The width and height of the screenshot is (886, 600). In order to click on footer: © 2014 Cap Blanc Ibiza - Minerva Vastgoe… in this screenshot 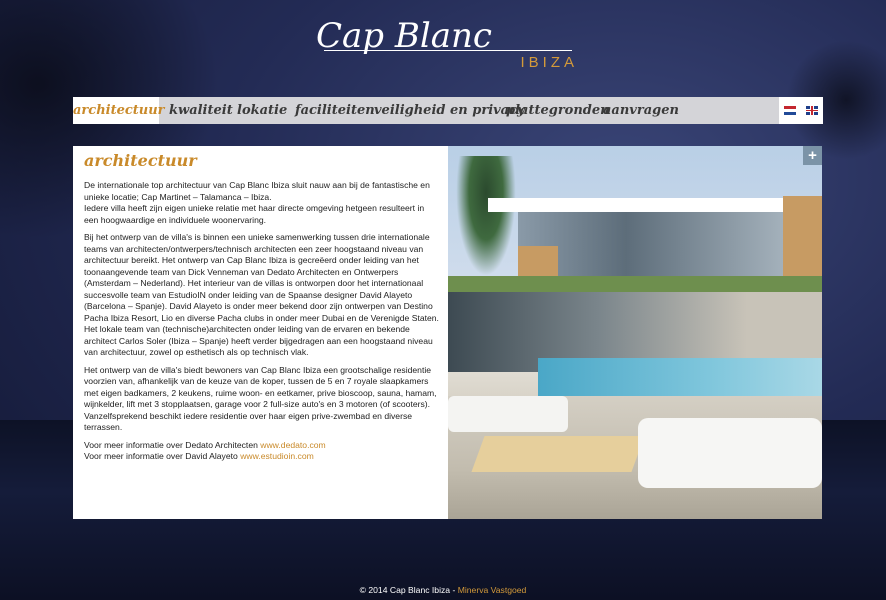, I will do `click(443, 590)`.